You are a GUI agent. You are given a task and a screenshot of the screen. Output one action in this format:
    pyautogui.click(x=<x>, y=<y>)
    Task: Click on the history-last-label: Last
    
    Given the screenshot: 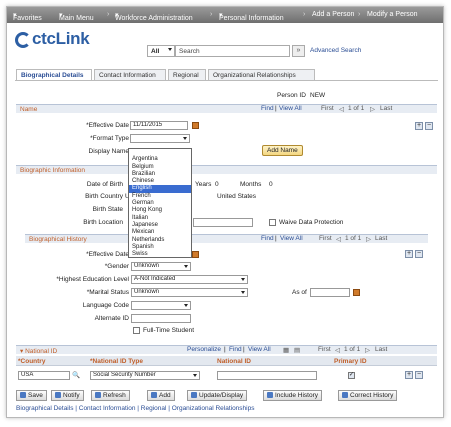 What is the action you would take?
    pyautogui.click(x=381, y=238)
    